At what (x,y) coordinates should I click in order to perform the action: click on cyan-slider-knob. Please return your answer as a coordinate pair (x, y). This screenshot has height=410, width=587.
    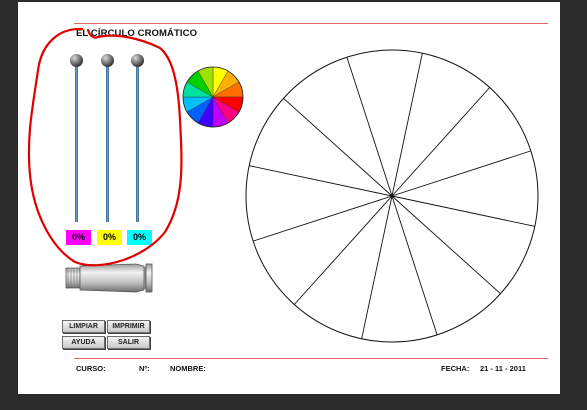
    Looking at the image, I should click on (137, 60).